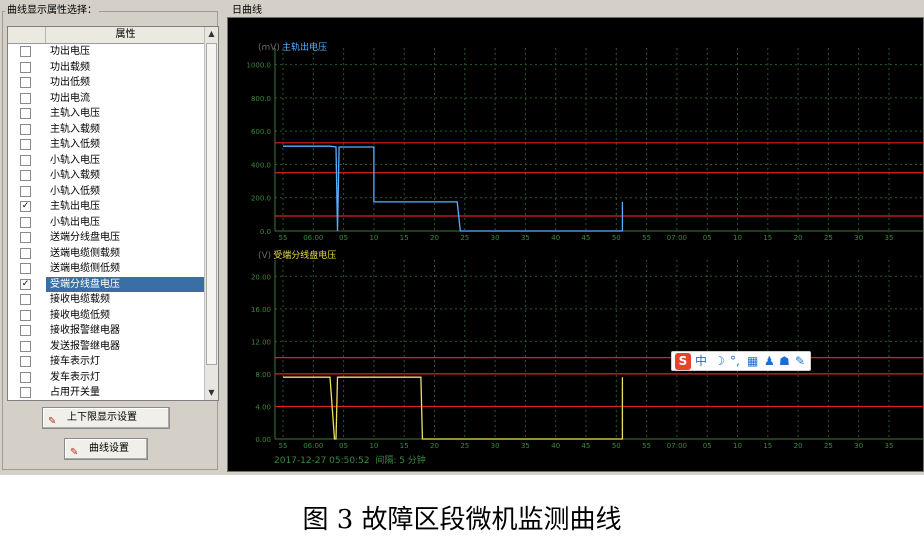  I want to click on list-header: 属性, so click(106, 35).